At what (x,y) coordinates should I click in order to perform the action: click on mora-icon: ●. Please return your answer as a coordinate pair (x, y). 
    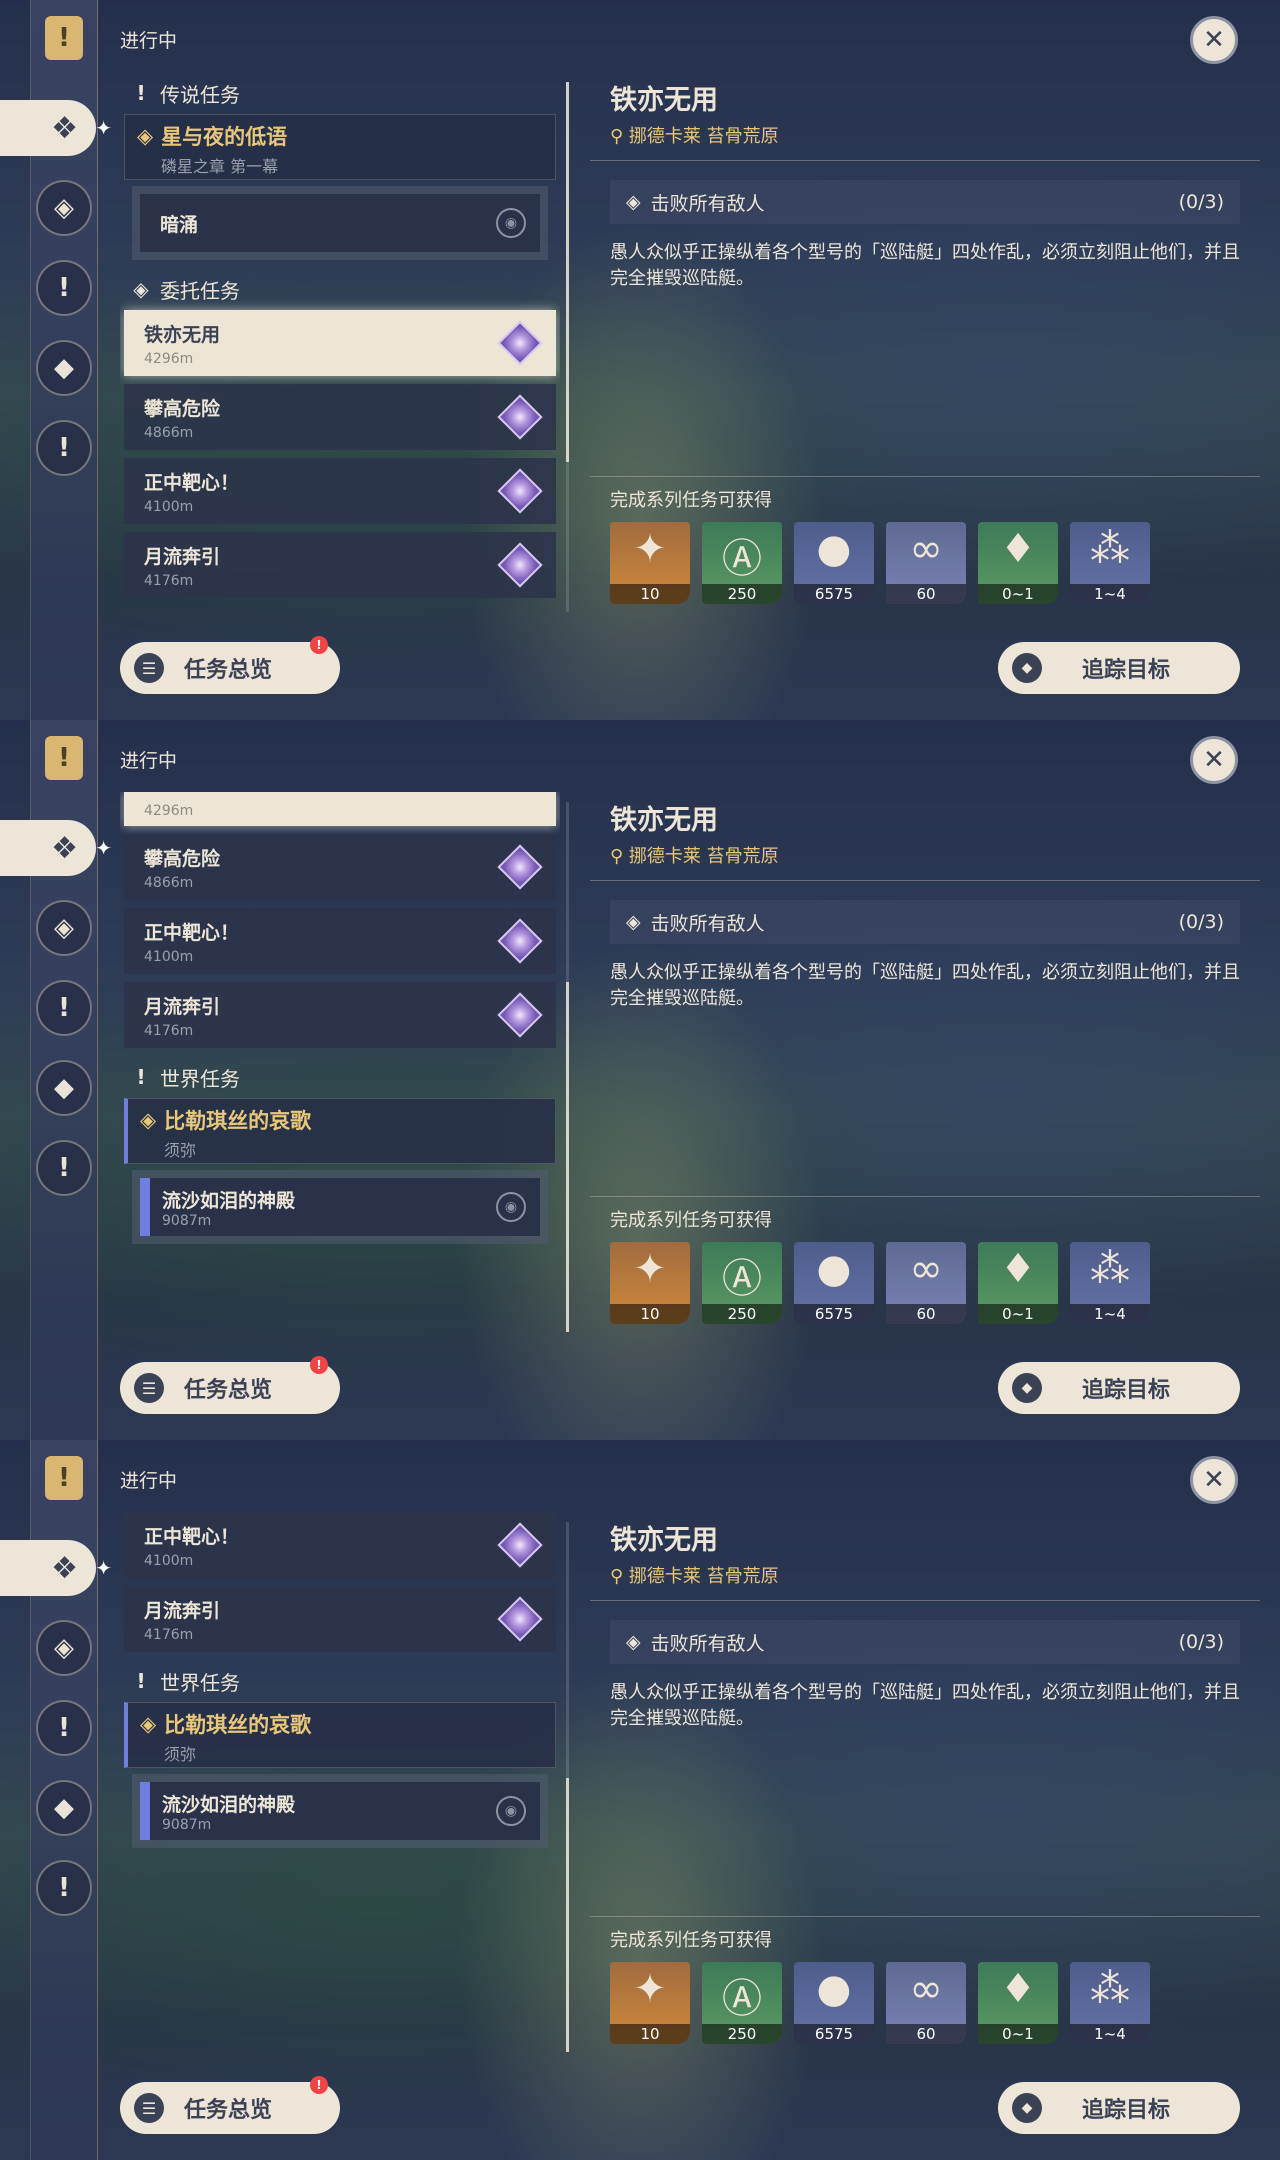
    Looking at the image, I should click on (834, 1269).